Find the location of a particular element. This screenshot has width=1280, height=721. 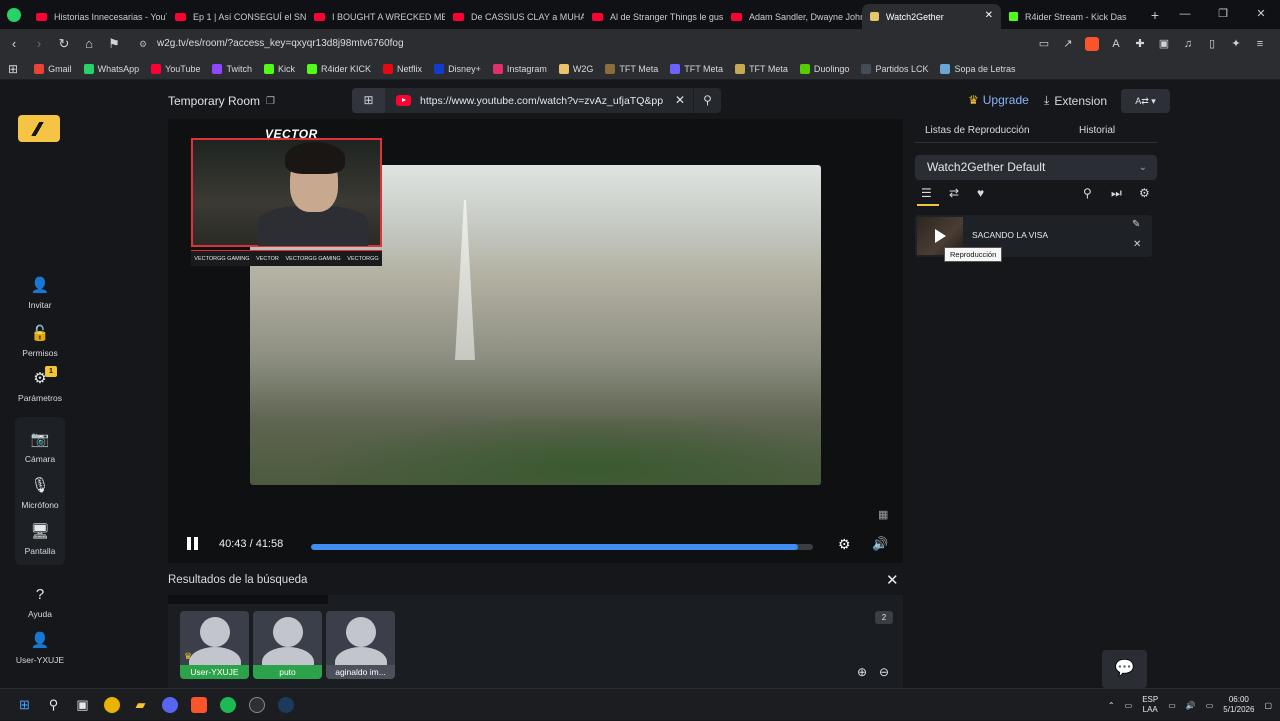

bookmark-icon: ⚑ is located at coordinates (114, 44).